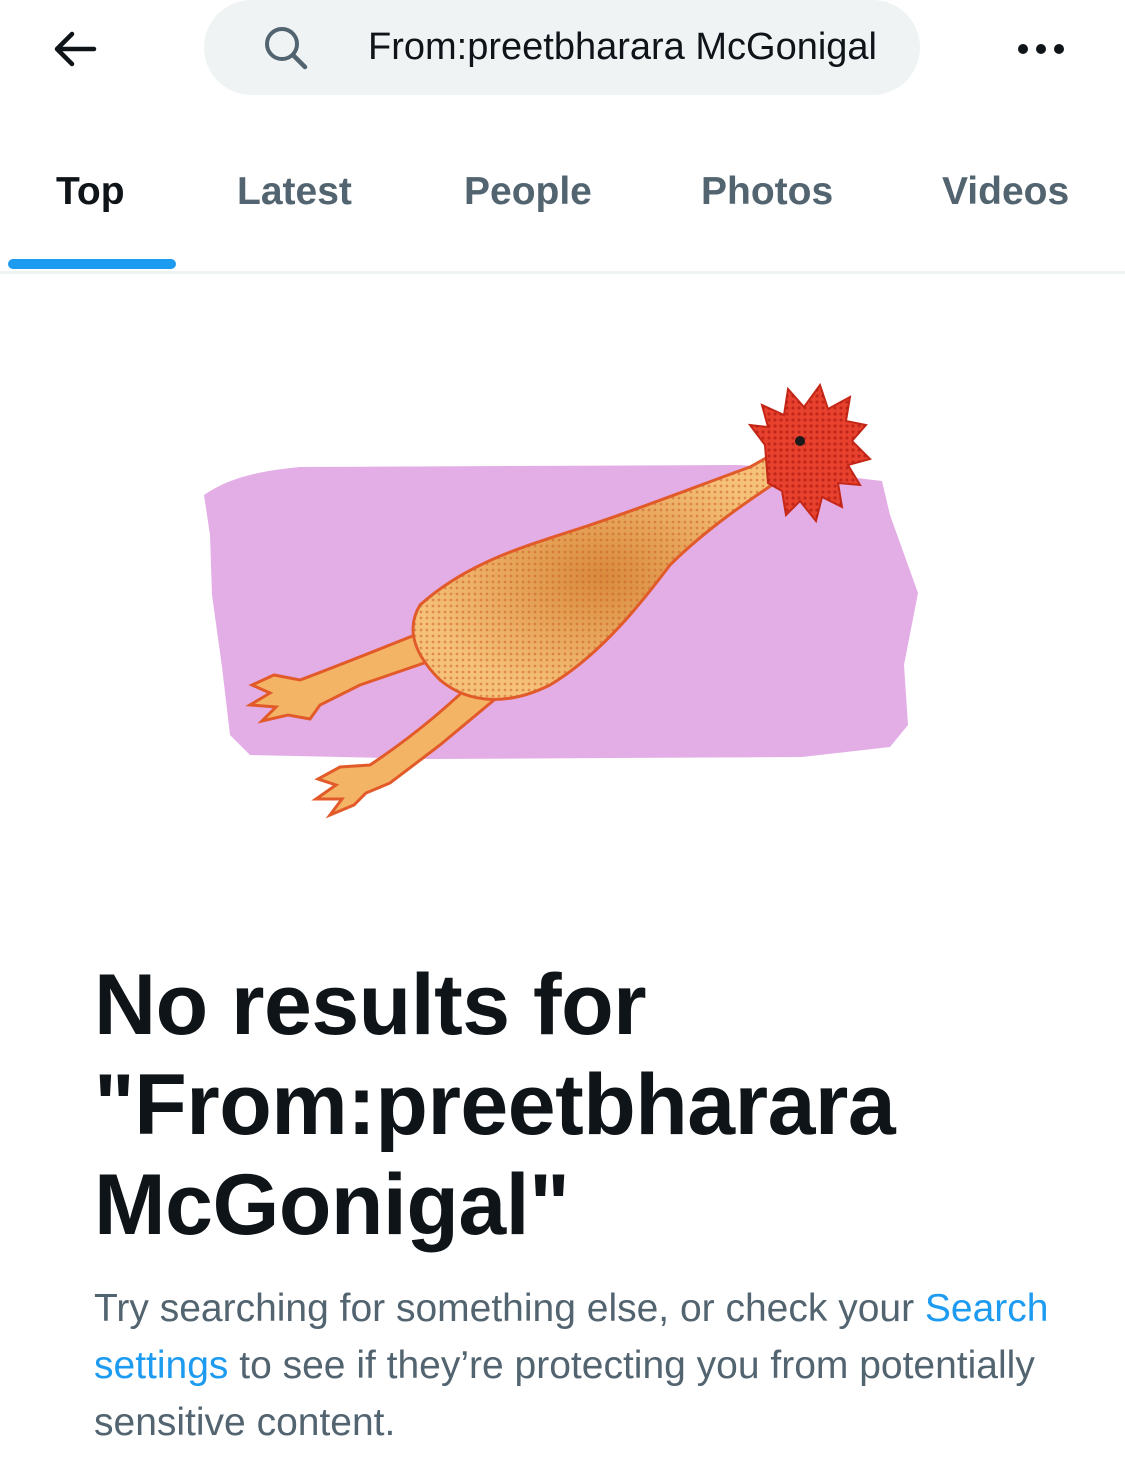 The image size is (1125, 1481). I want to click on no-results-title-line: McGonigal", so click(332, 1205).